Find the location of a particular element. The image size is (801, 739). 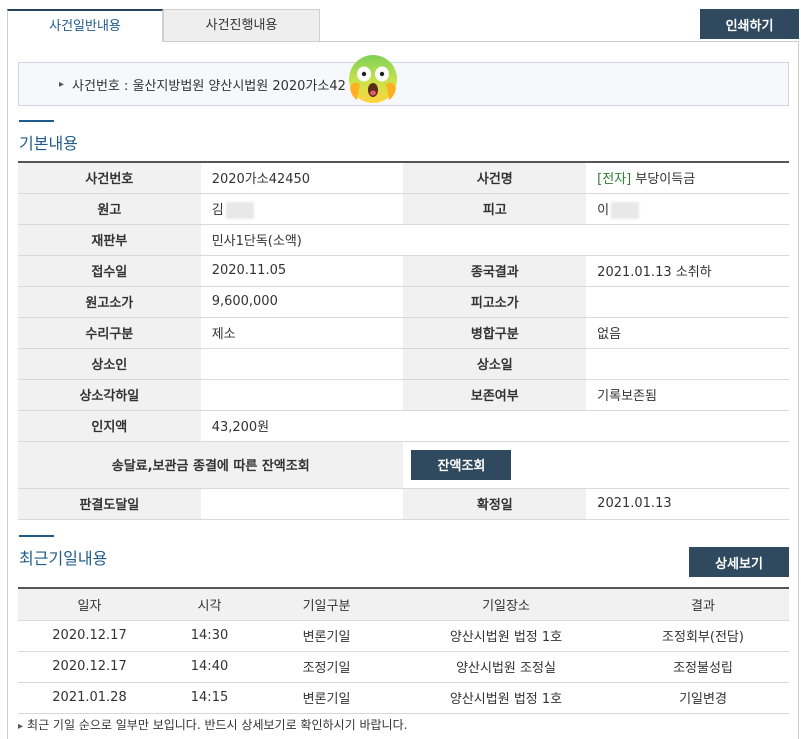

case-name-label: 사건명 is located at coordinates (495, 178).